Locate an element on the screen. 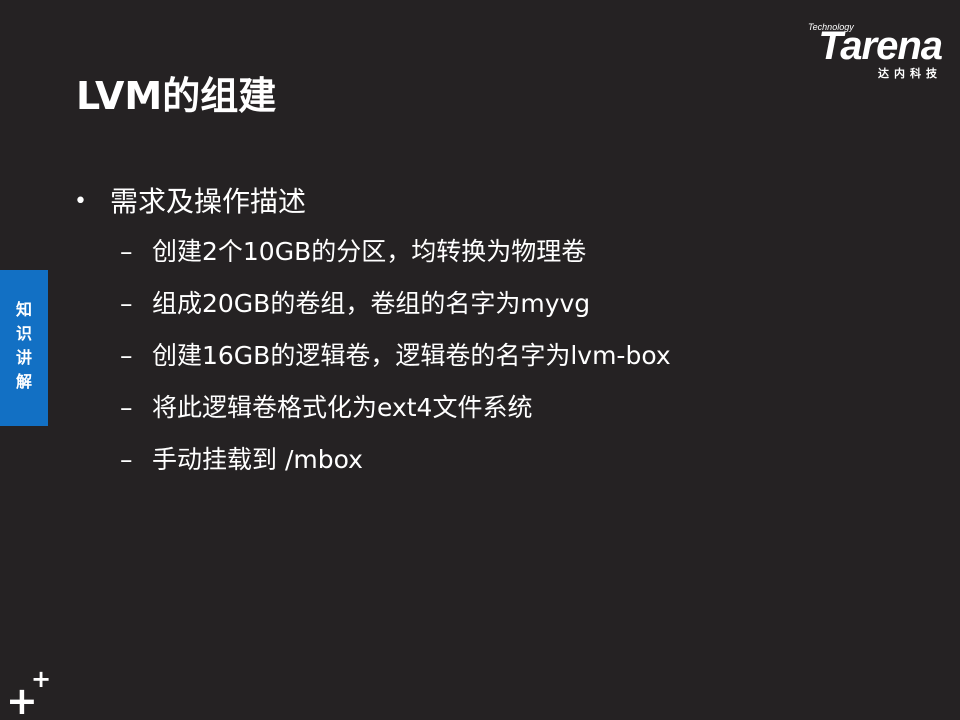 The image size is (960, 720). section-heading: • 需求及操作描述 is located at coordinates (190, 202).